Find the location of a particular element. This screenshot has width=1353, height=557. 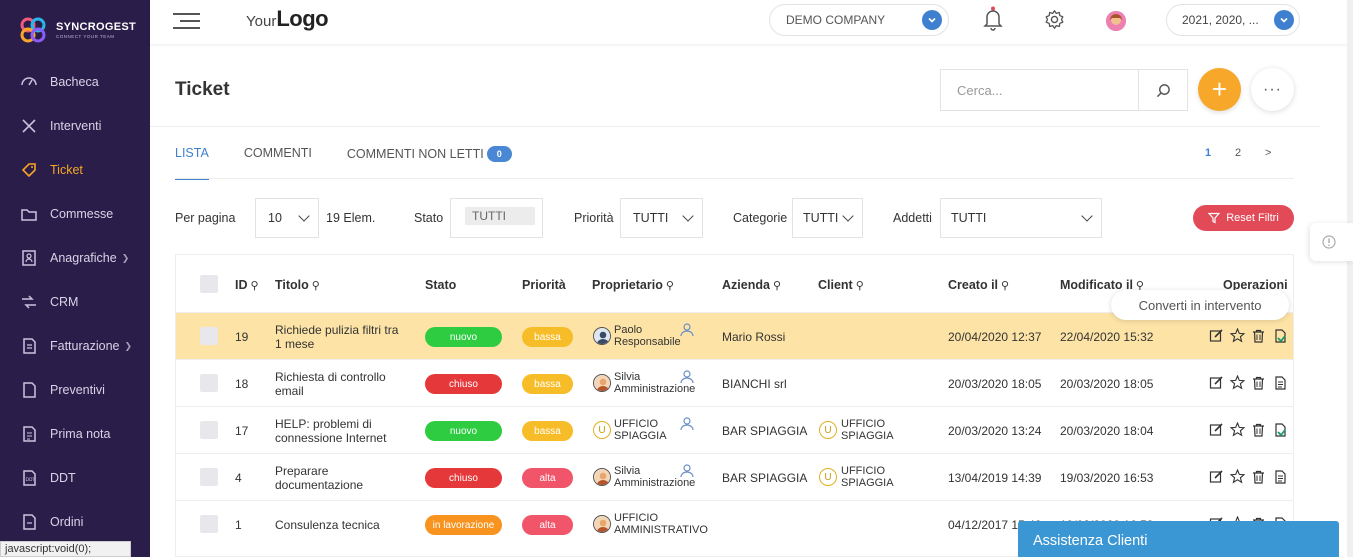

search-button is located at coordinates (1162, 90).